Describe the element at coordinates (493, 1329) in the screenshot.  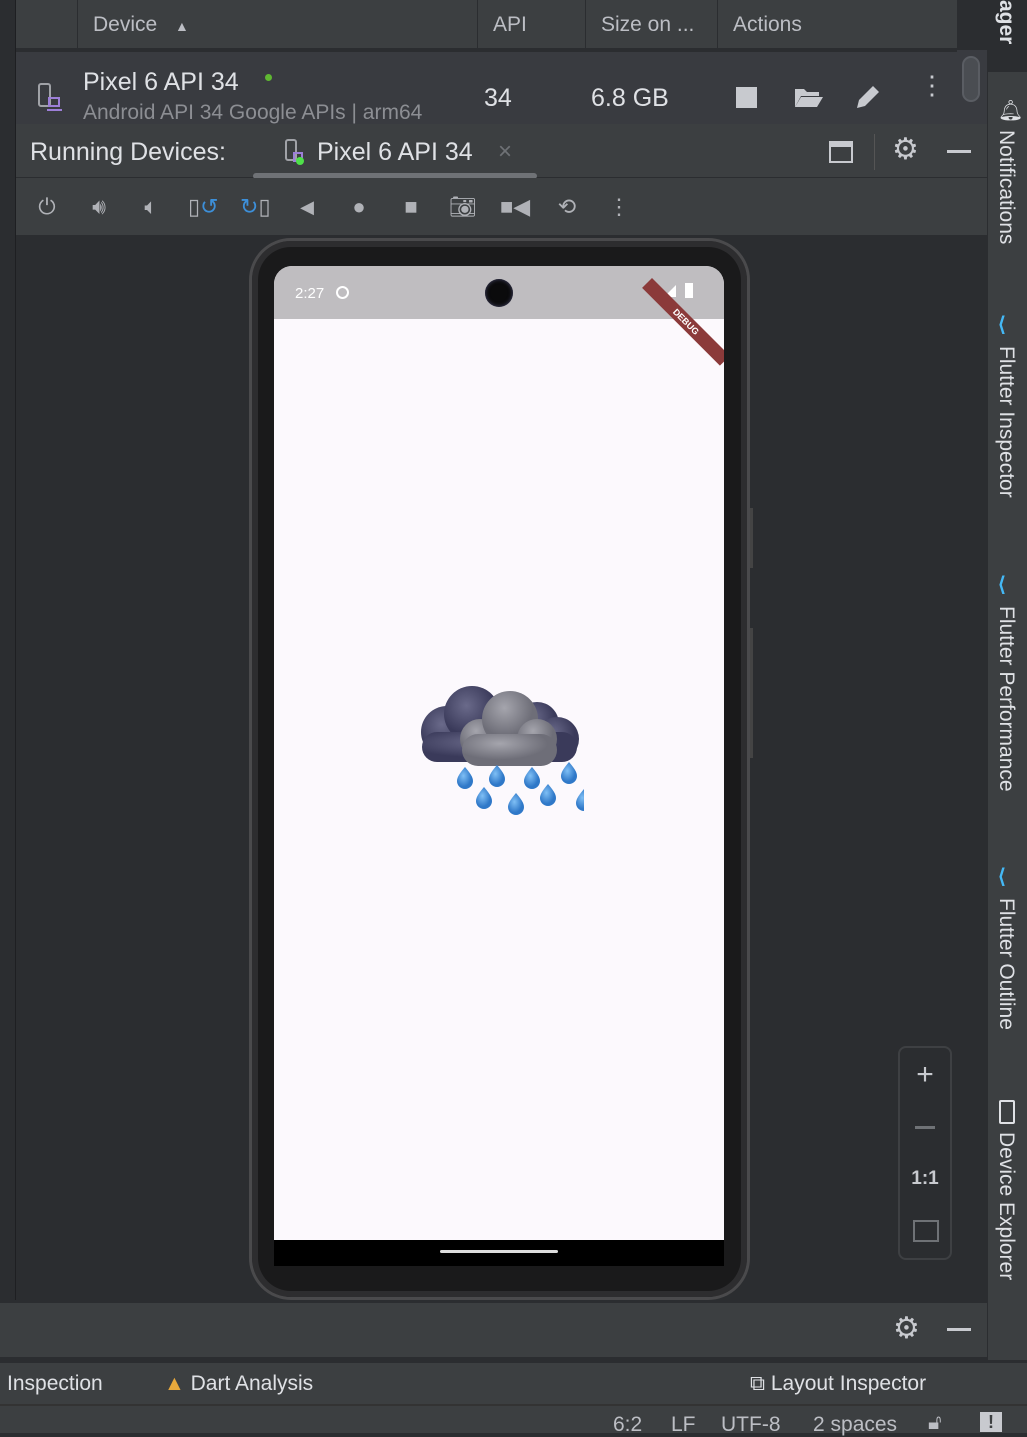
I see `bottom-panel-header: ⚙` at that location.